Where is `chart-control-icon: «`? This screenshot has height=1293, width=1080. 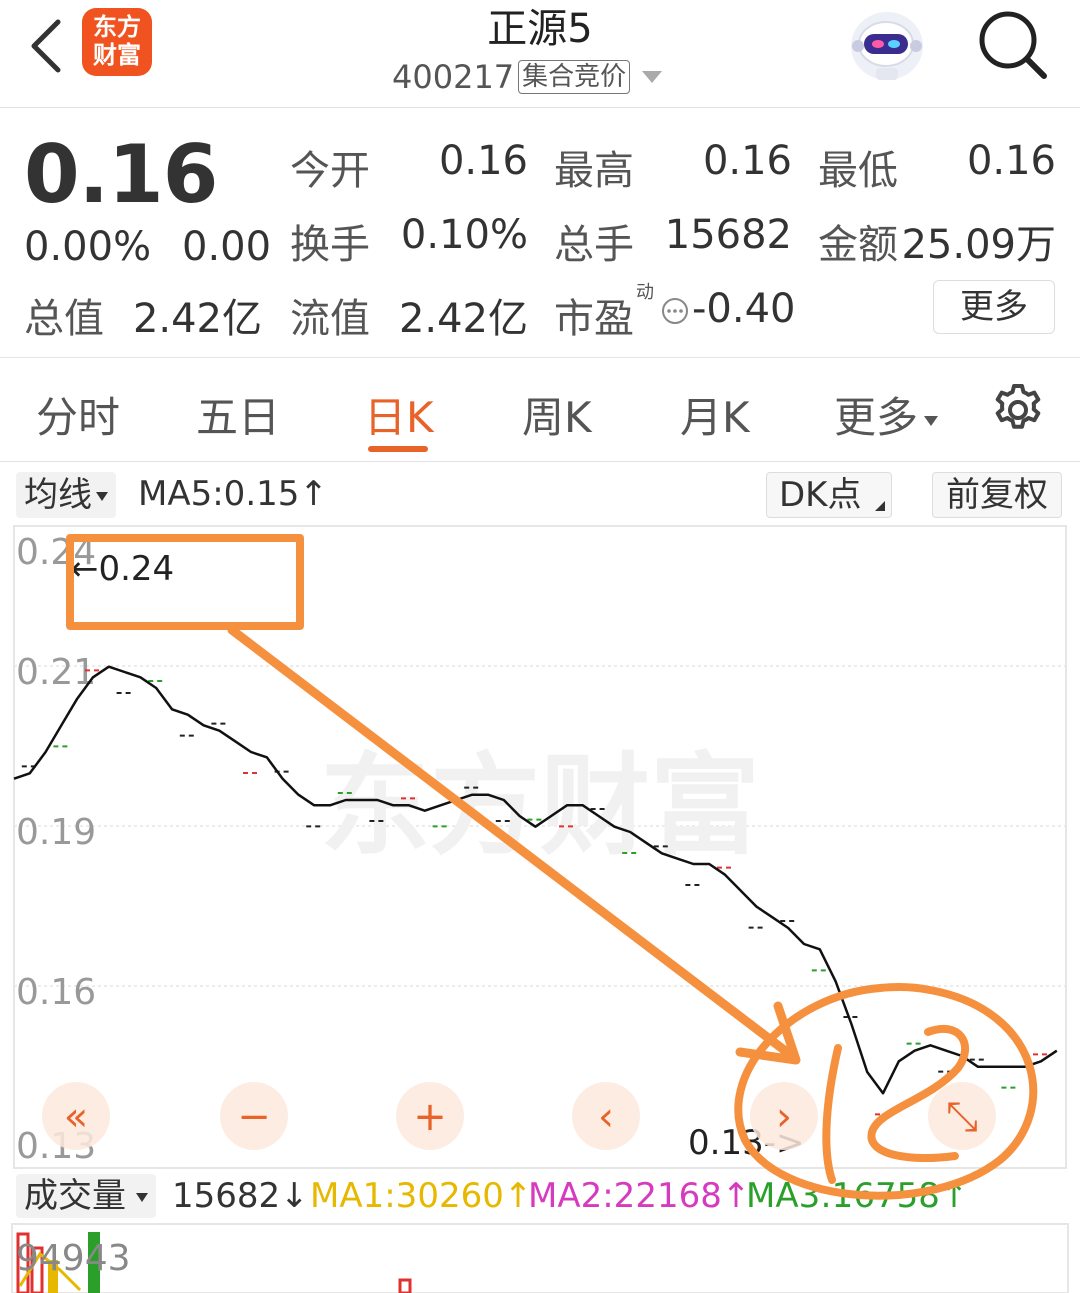
chart-control-icon: « is located at coordinates (76, 1117).